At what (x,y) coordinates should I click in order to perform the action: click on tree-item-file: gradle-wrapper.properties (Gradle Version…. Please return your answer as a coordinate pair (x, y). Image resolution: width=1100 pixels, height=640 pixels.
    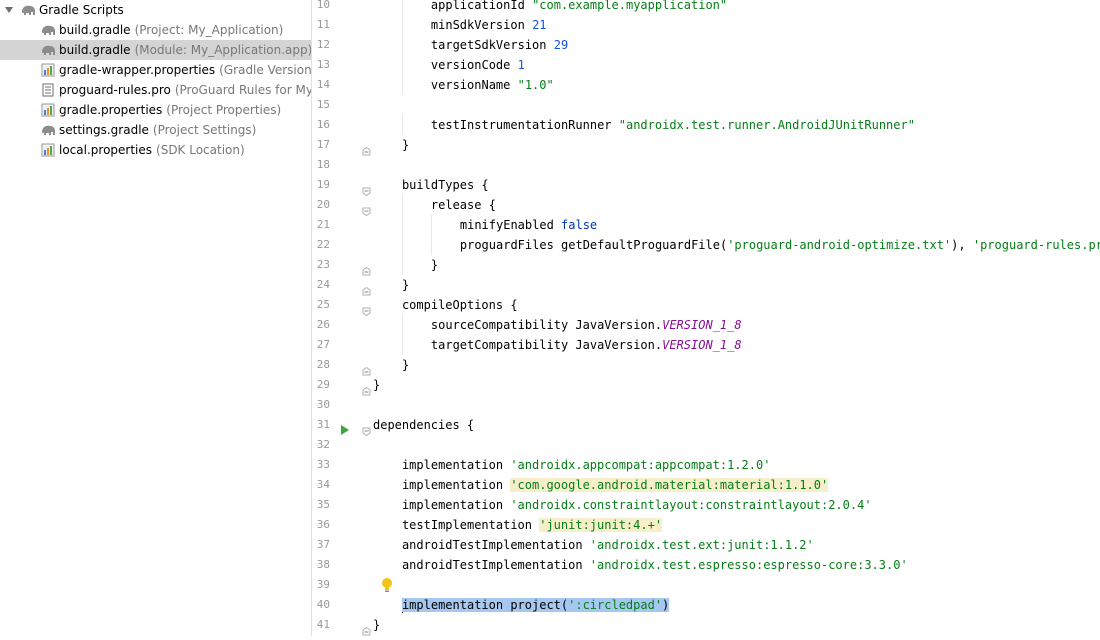
    Looking at the image, I should click on (155, 70).